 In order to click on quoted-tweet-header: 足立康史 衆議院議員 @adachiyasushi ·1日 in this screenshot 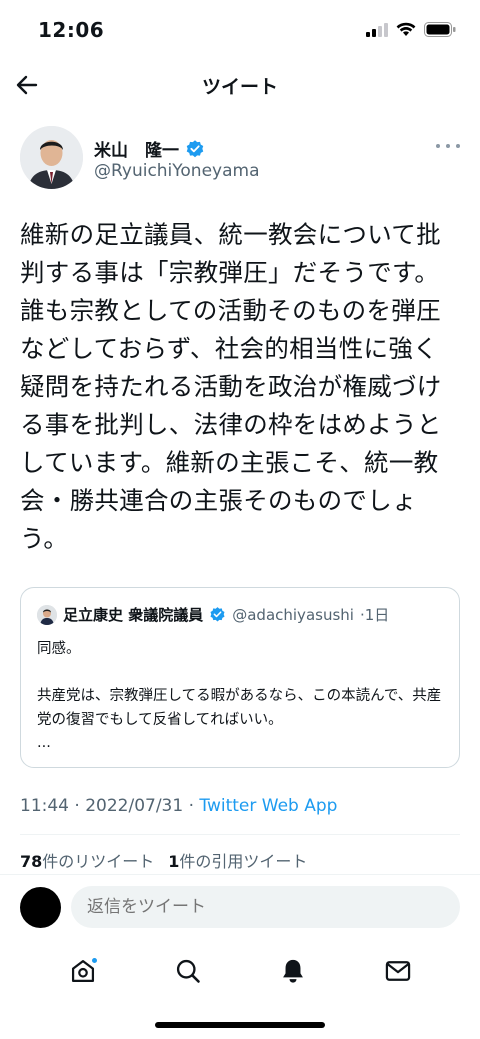, I will do `click(213, 614)`.